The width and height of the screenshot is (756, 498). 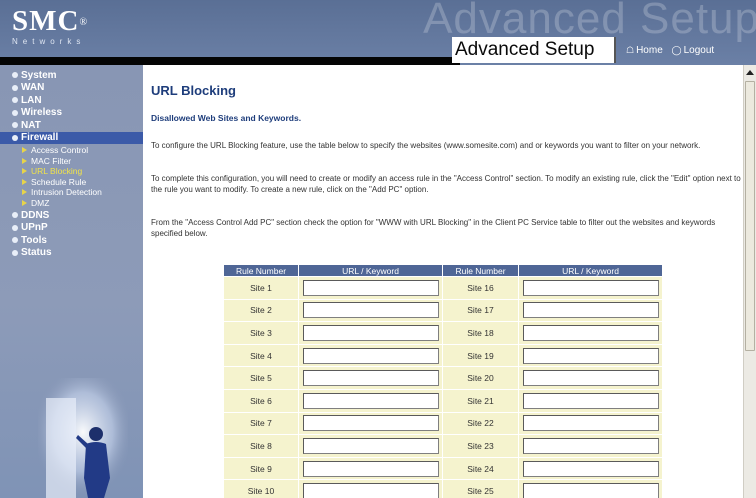 I want to click on smc-logo: SMC® Networks, so click(x=50, y=26).